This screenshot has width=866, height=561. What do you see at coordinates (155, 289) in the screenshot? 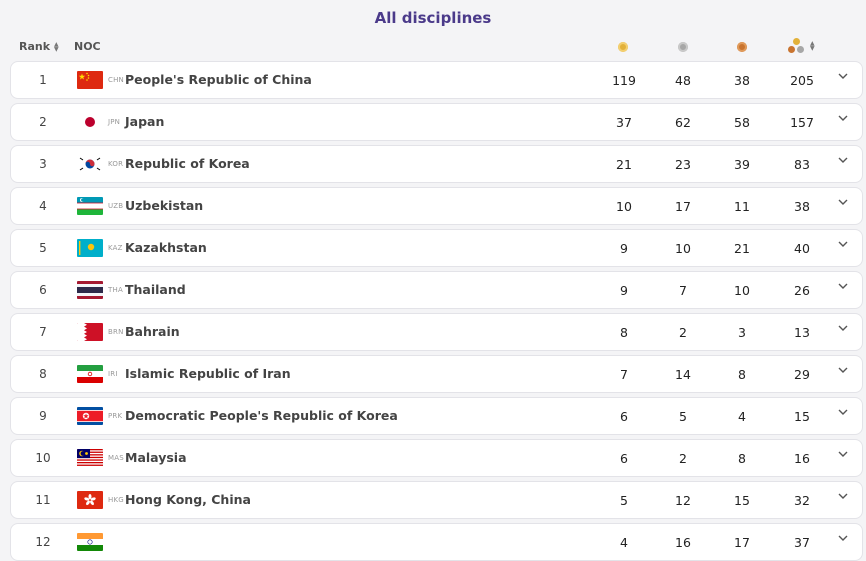
I see `country-name: Thailand` at bounding box center [155, 289].